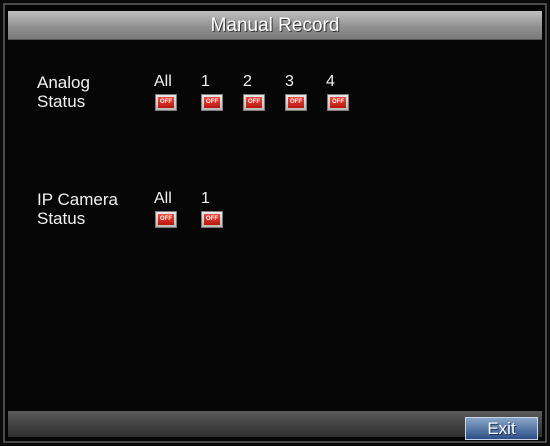 This screenshot has height=446, width=550. I want to click on analog-col-4: 4, so click(330, 81).